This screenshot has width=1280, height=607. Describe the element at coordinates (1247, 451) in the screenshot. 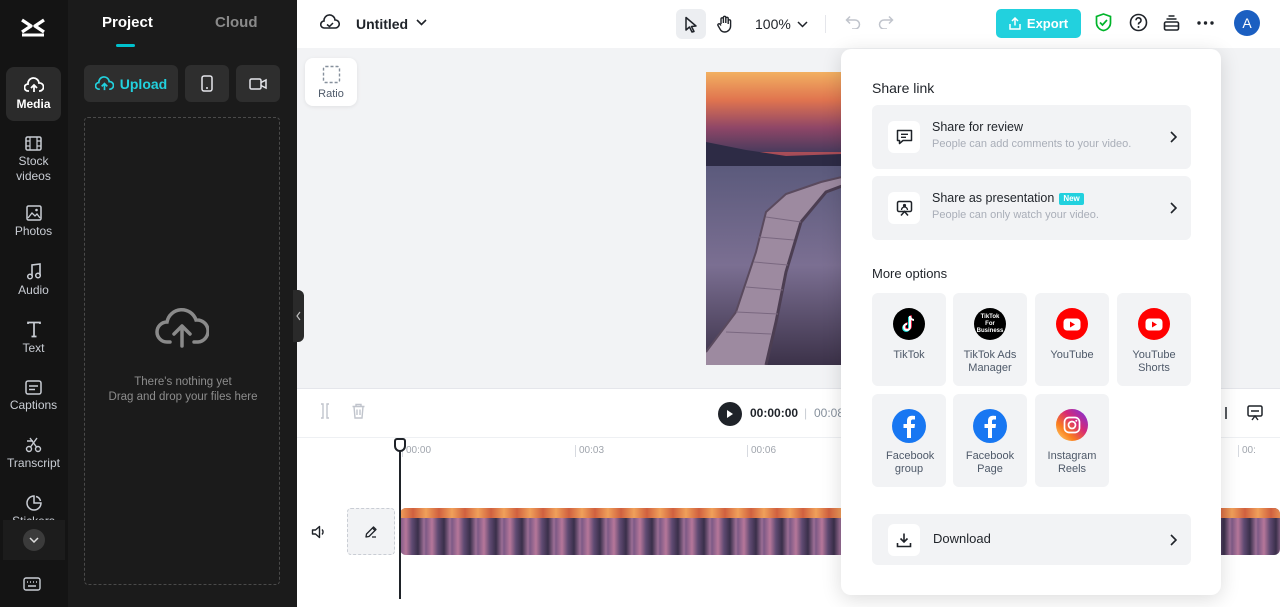

I see `ruler-tick: 00:` at that location.